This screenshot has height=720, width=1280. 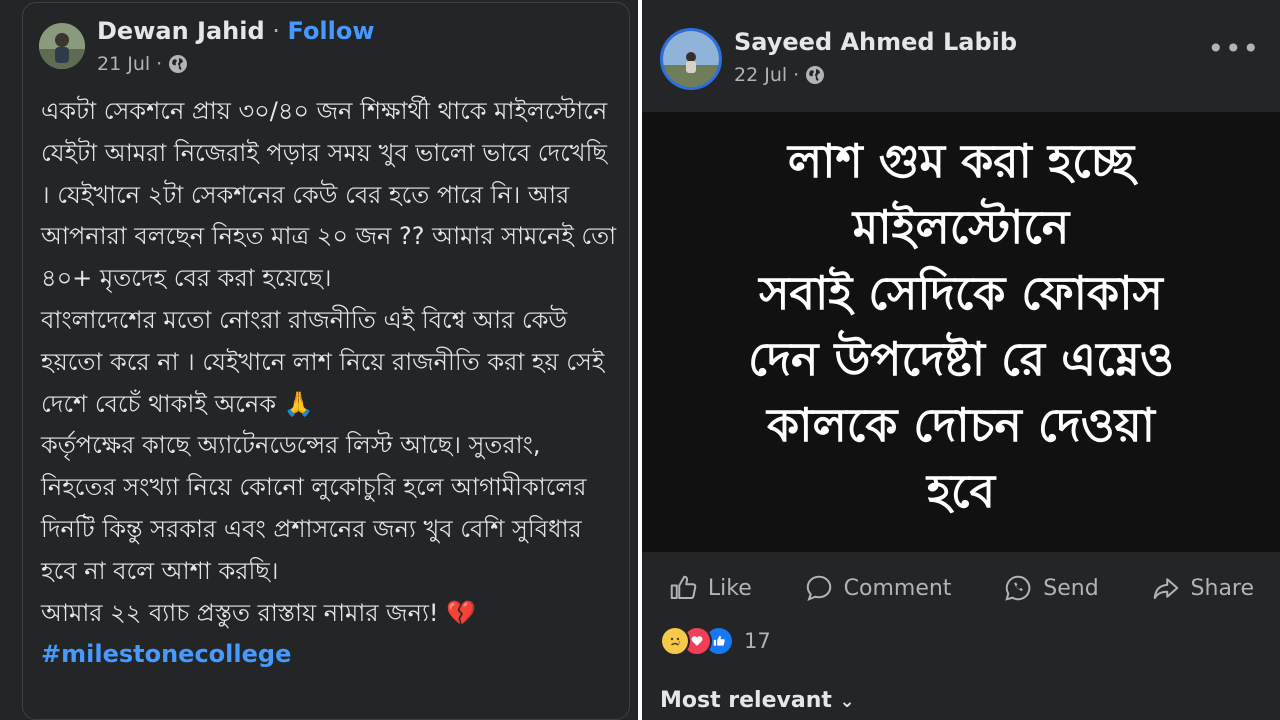 I want to click on comment-sort-dropdown: Most relevant ⌄, so click(x=757, y=700).